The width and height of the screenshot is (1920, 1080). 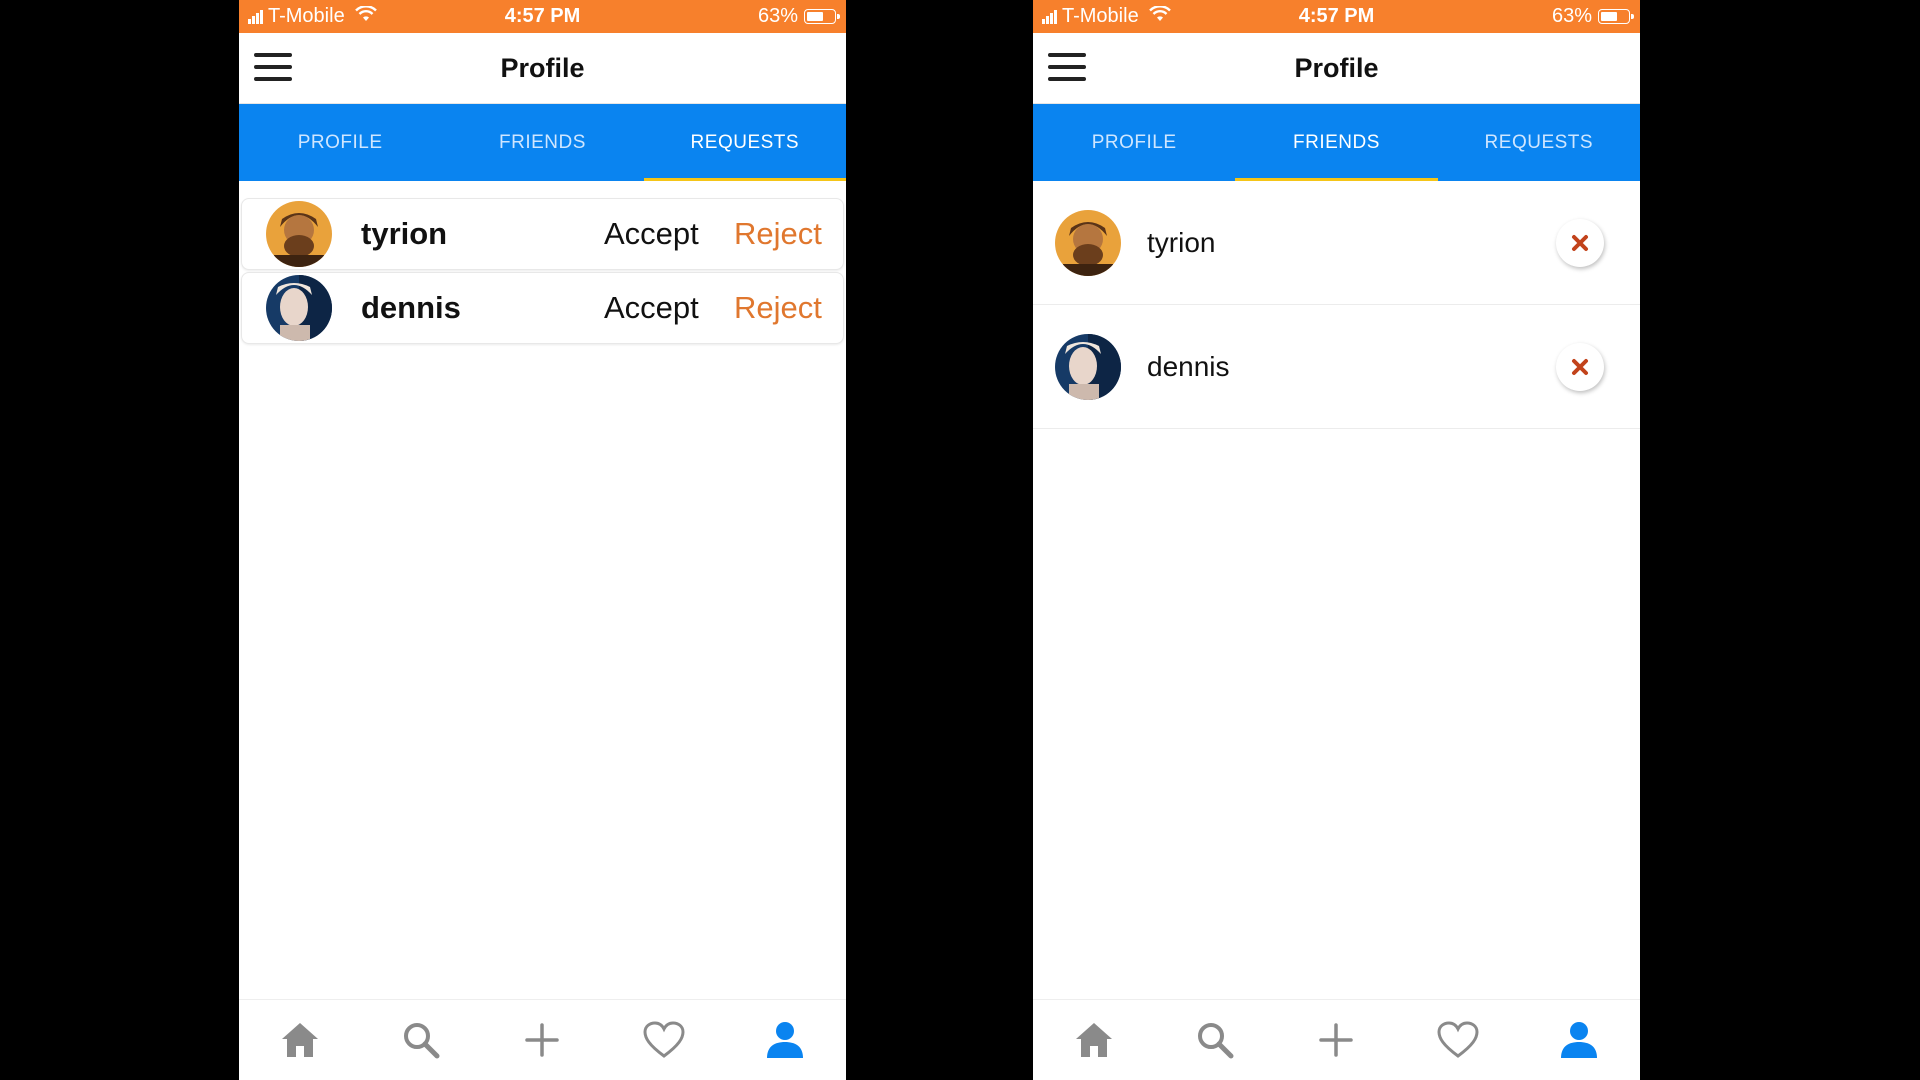 I want to click on friend-row-dennis: dennis, so click(x=1336, y=367).